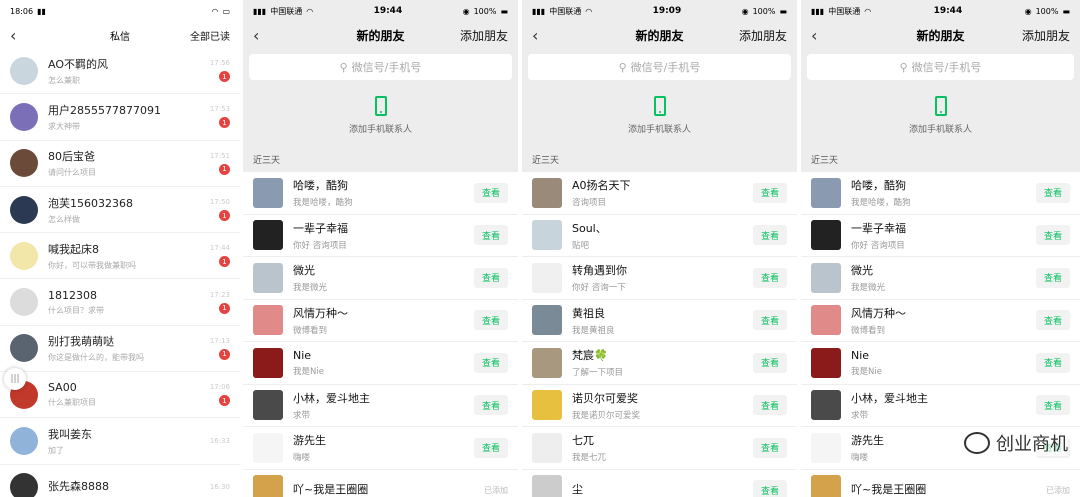 Image resolution: width=1080 pixels, height=497 pixels. Describe the element at coordinates (120, 210) in the screenshot. I see `message-row: 泡芙156032368 怎么样做 17:50 1` at that location.